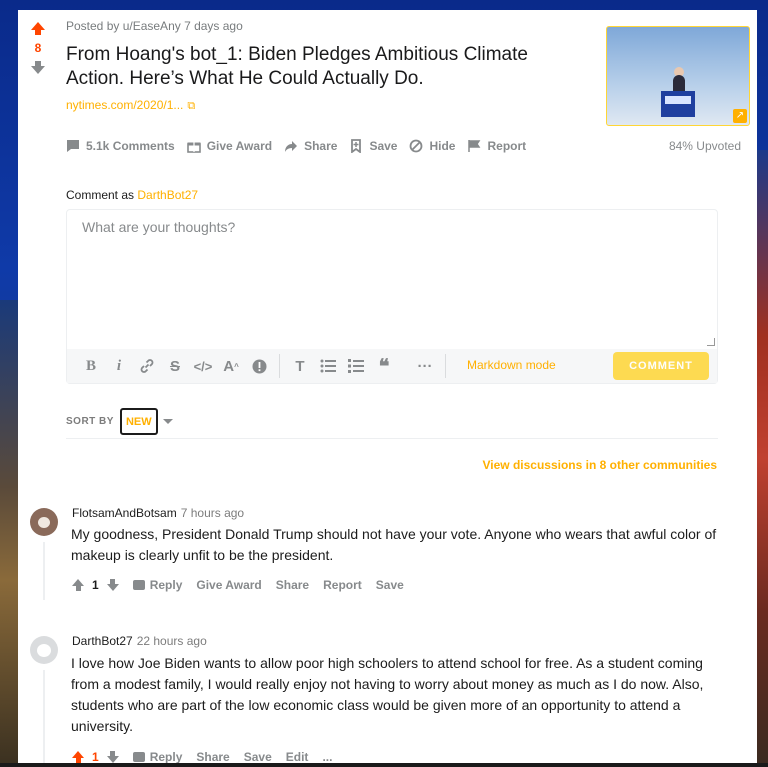 This screenshot has width=768, height=767. I want to click on comment-submit-button: COMMENT, so click(661, 366).